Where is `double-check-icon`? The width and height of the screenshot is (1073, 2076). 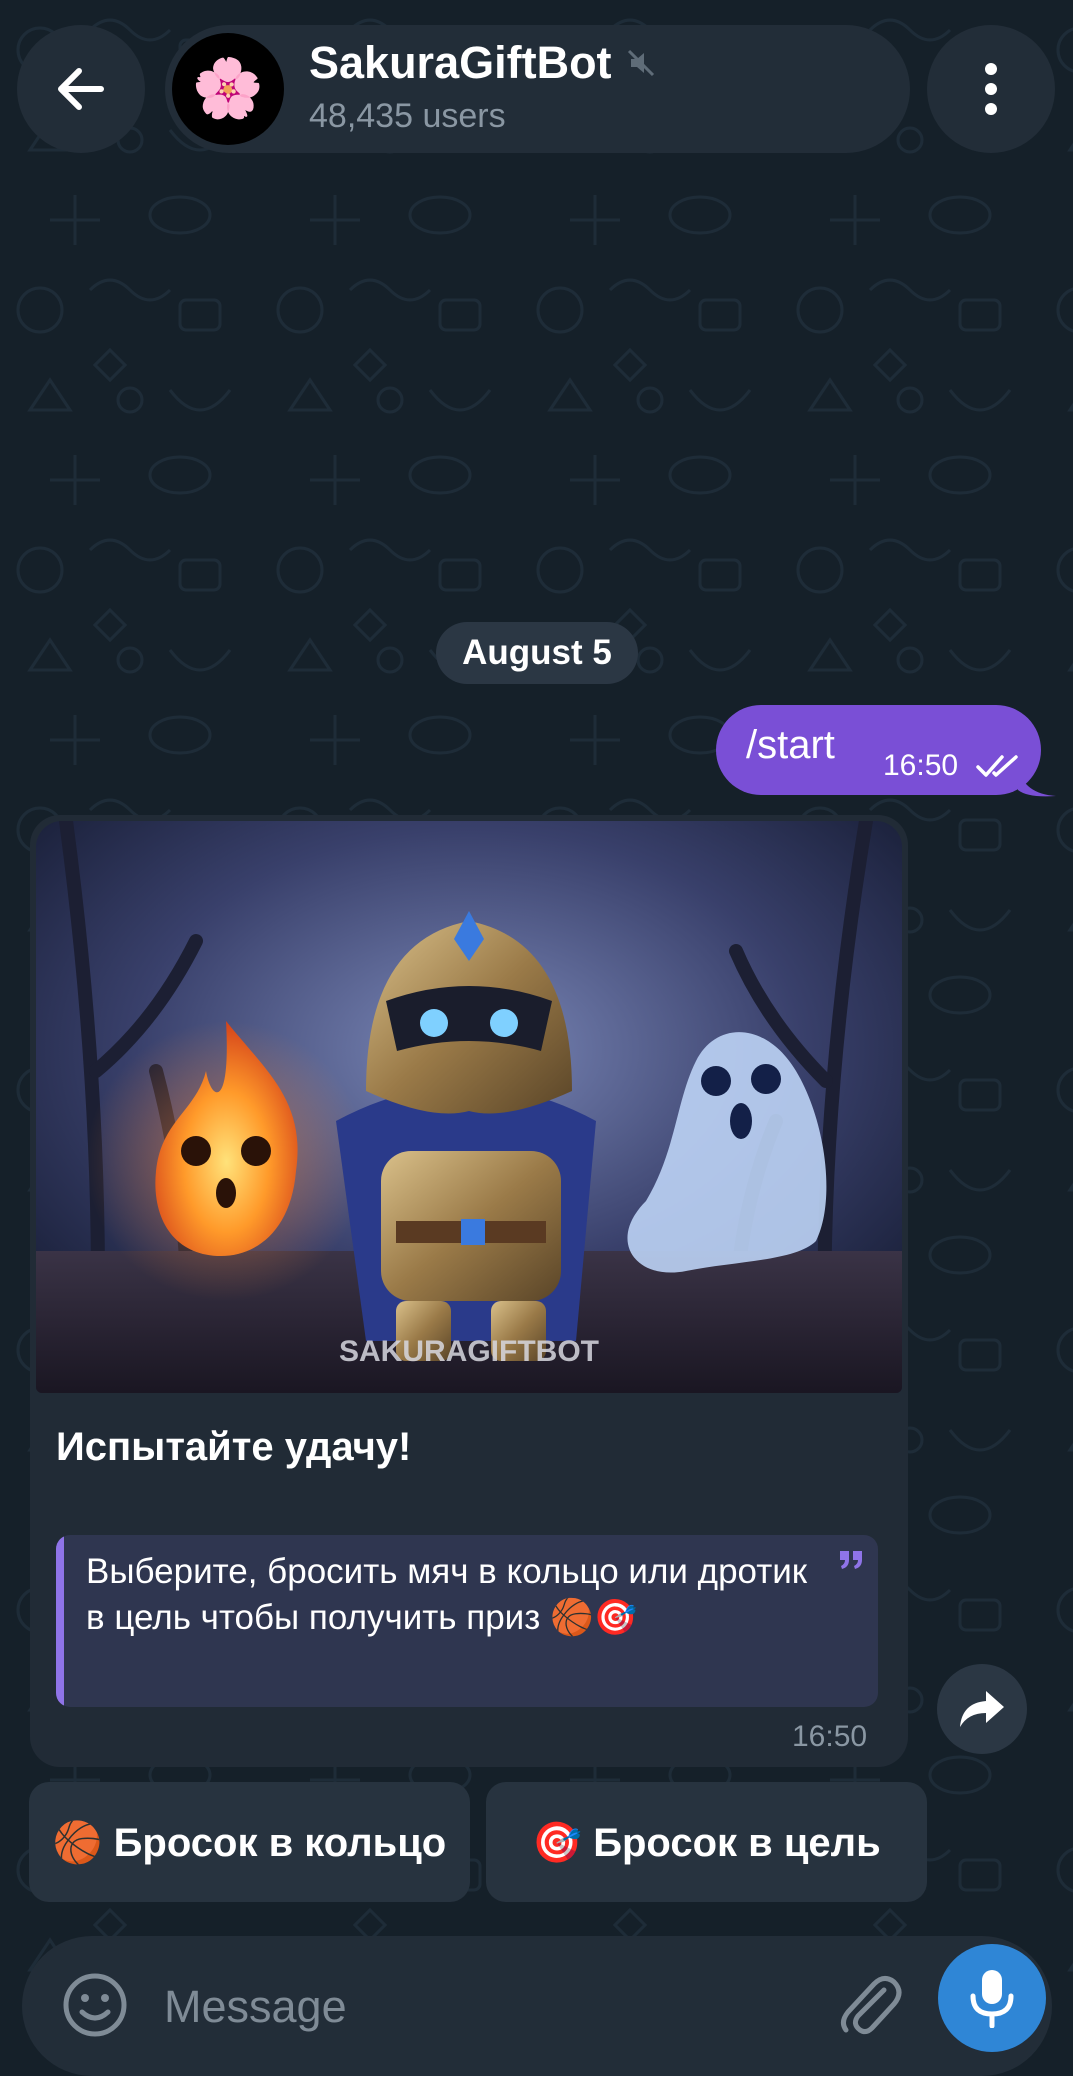 double-check-icon is located at coordinates (997, 766).